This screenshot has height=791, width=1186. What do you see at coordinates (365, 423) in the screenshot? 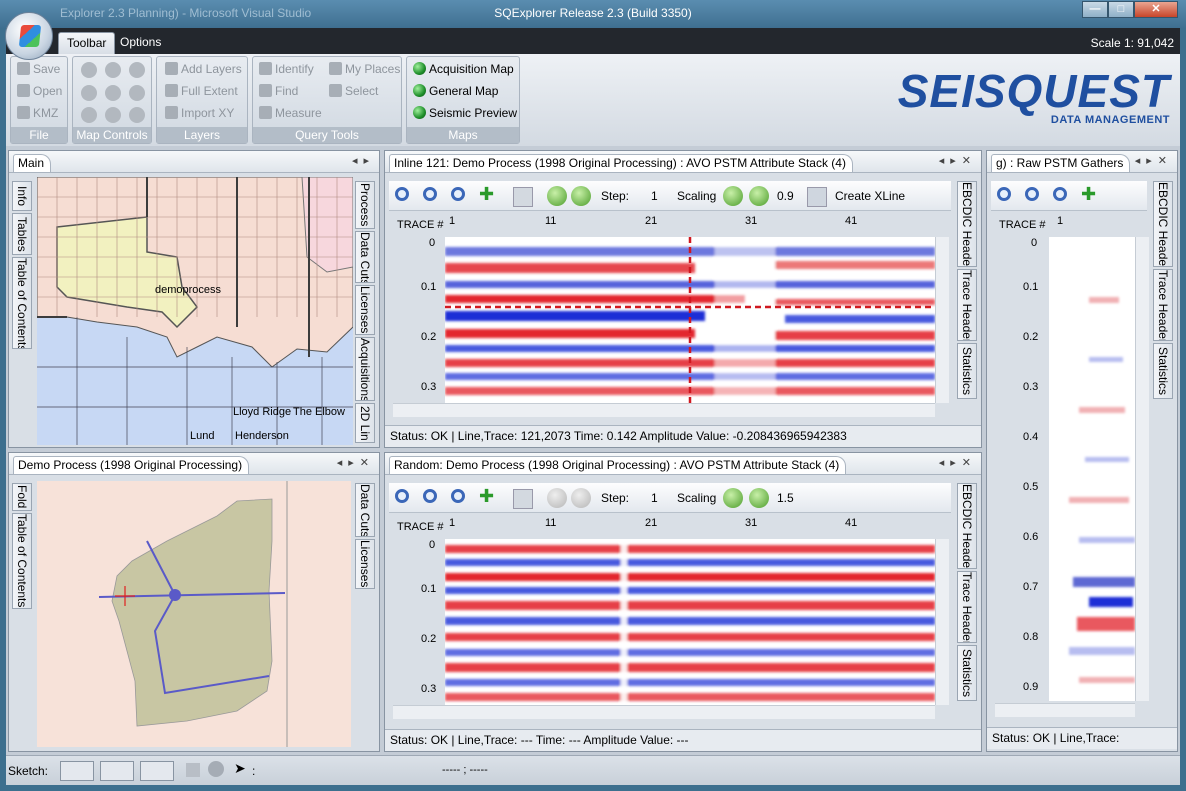
I see `tab-2d-lines: 2D Lin` at bounding box center [365, 423].